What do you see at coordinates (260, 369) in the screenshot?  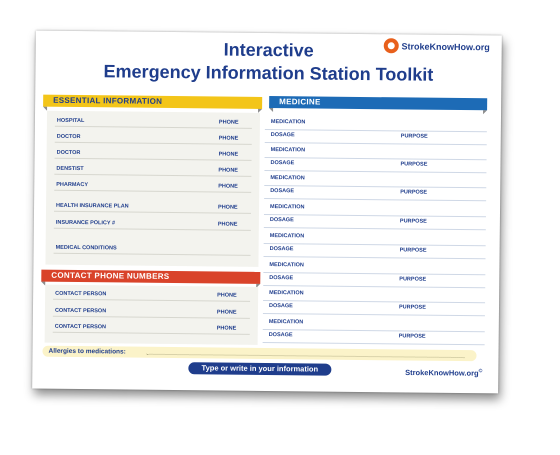 I see `type-or-write-button: Type or write in your information` at bounding box center [260, 369].